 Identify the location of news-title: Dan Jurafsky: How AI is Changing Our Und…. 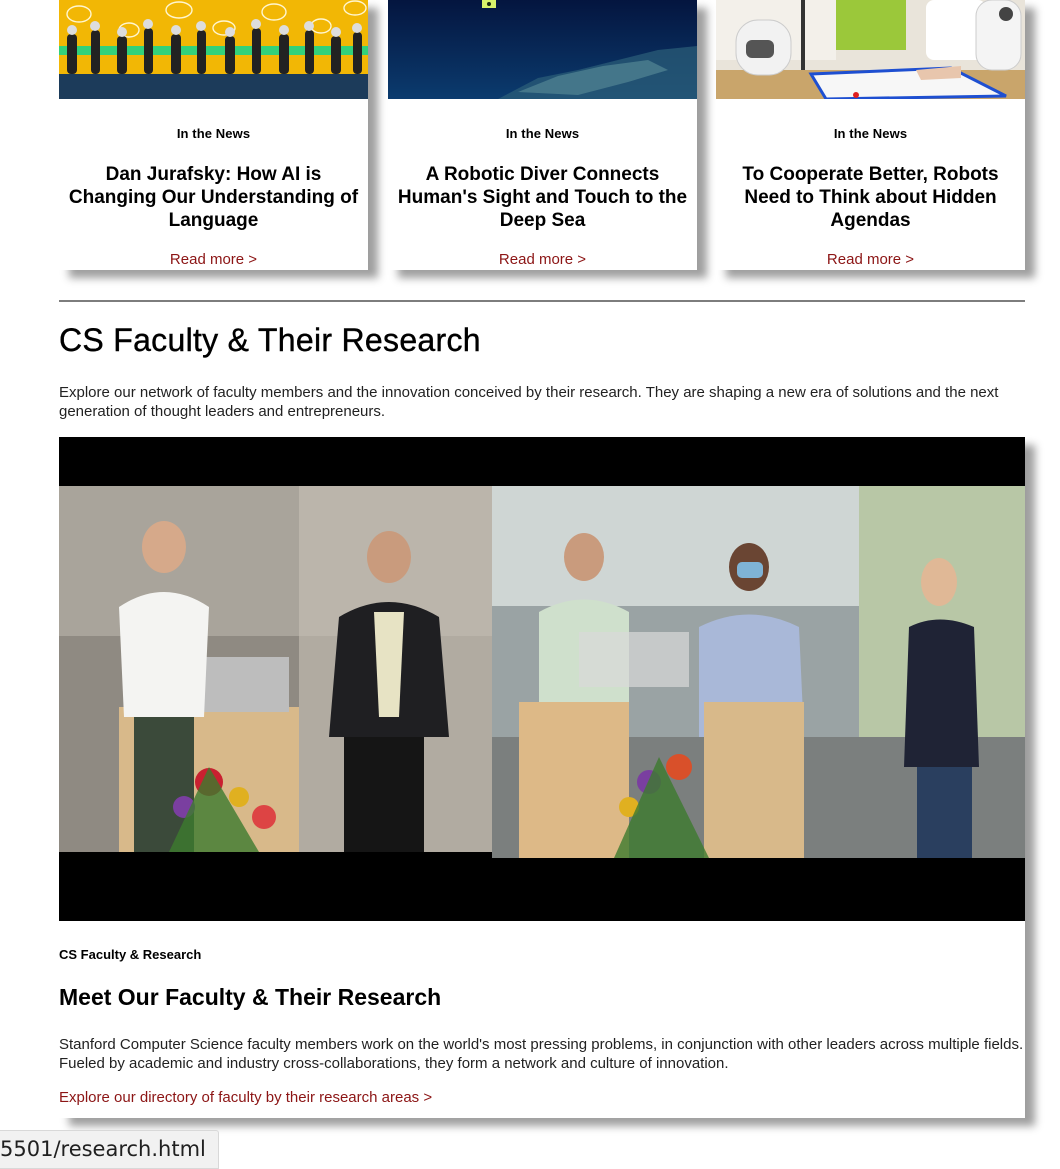
(213, 197).